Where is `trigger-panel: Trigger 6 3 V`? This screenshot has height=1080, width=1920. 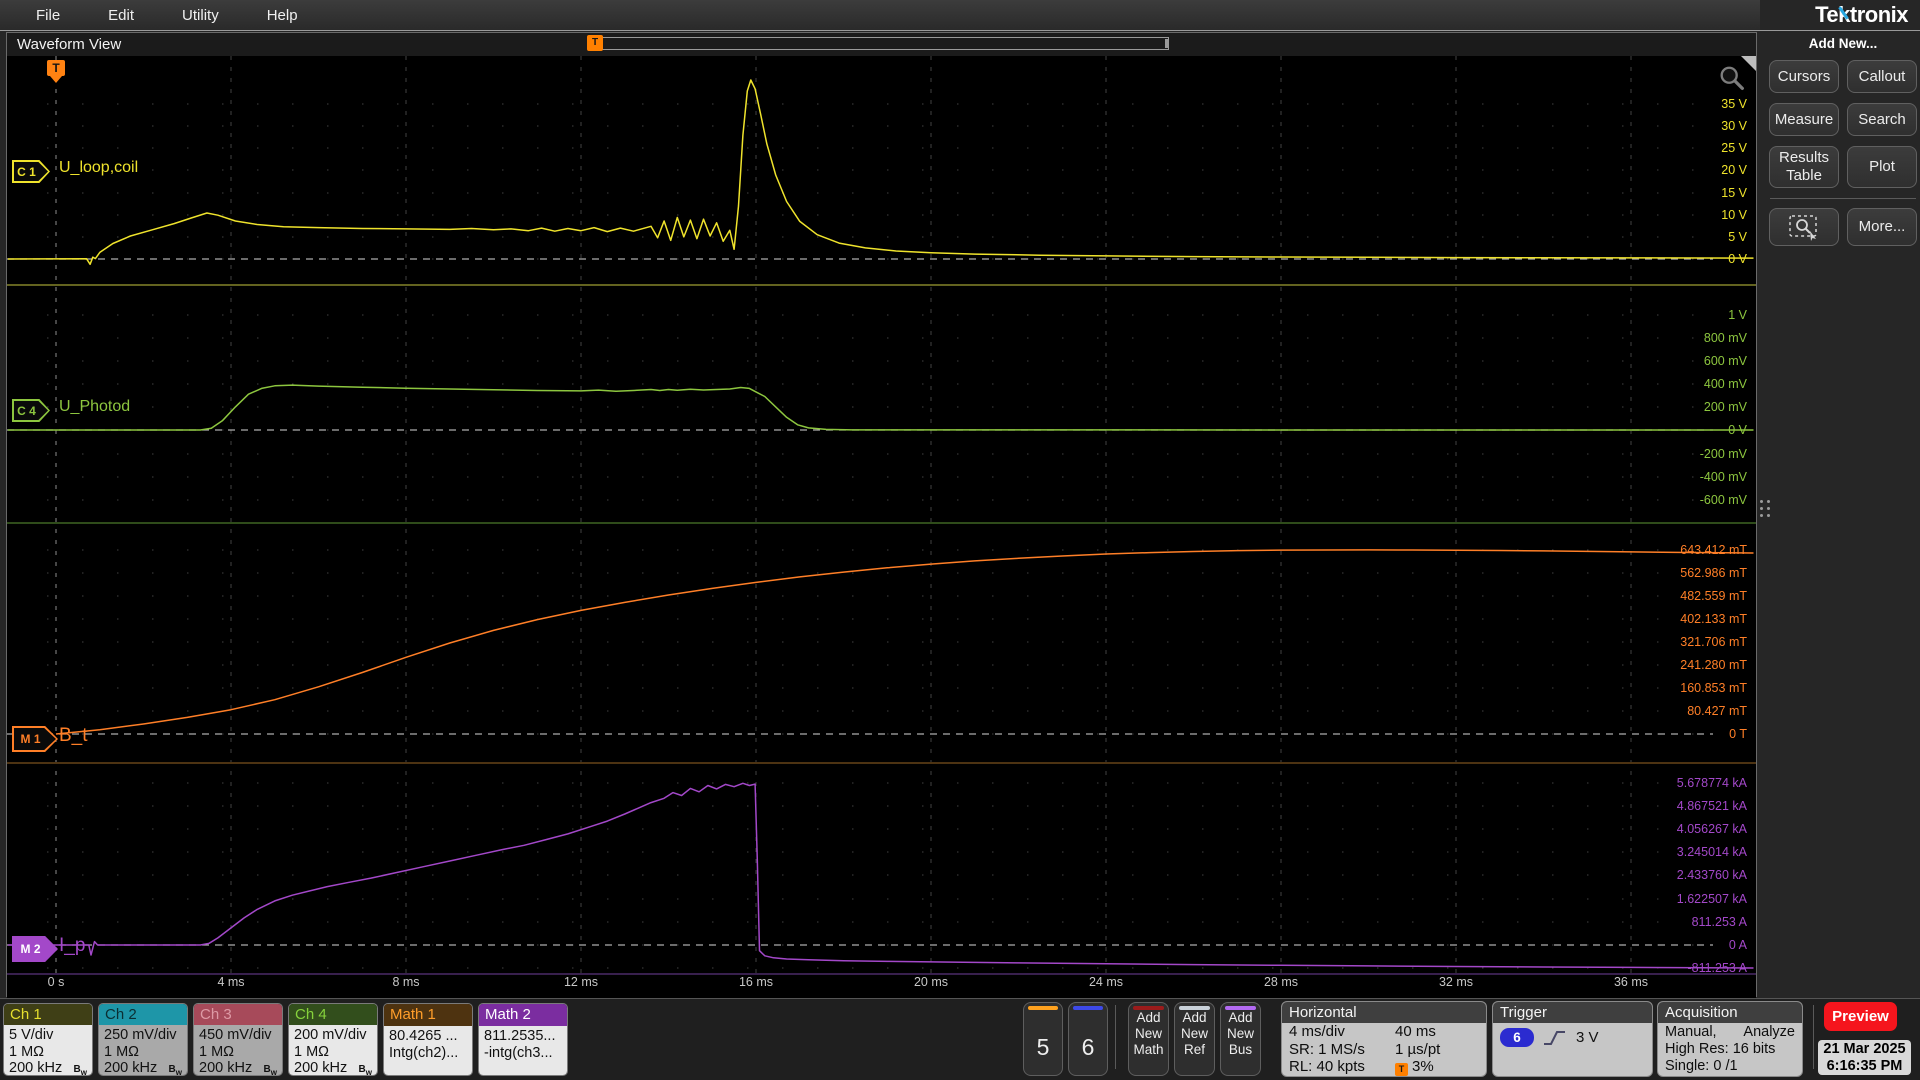
trigger-panel: Trigger 6 3 V is located at coordinates (1572, 1039).